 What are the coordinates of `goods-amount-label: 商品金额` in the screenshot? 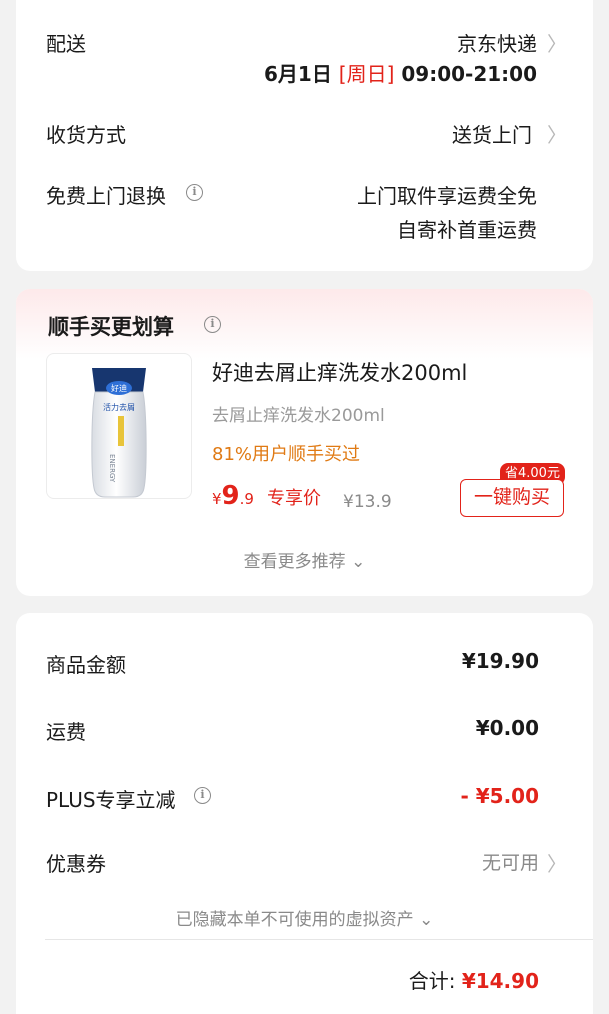 It's located at (86, 665).